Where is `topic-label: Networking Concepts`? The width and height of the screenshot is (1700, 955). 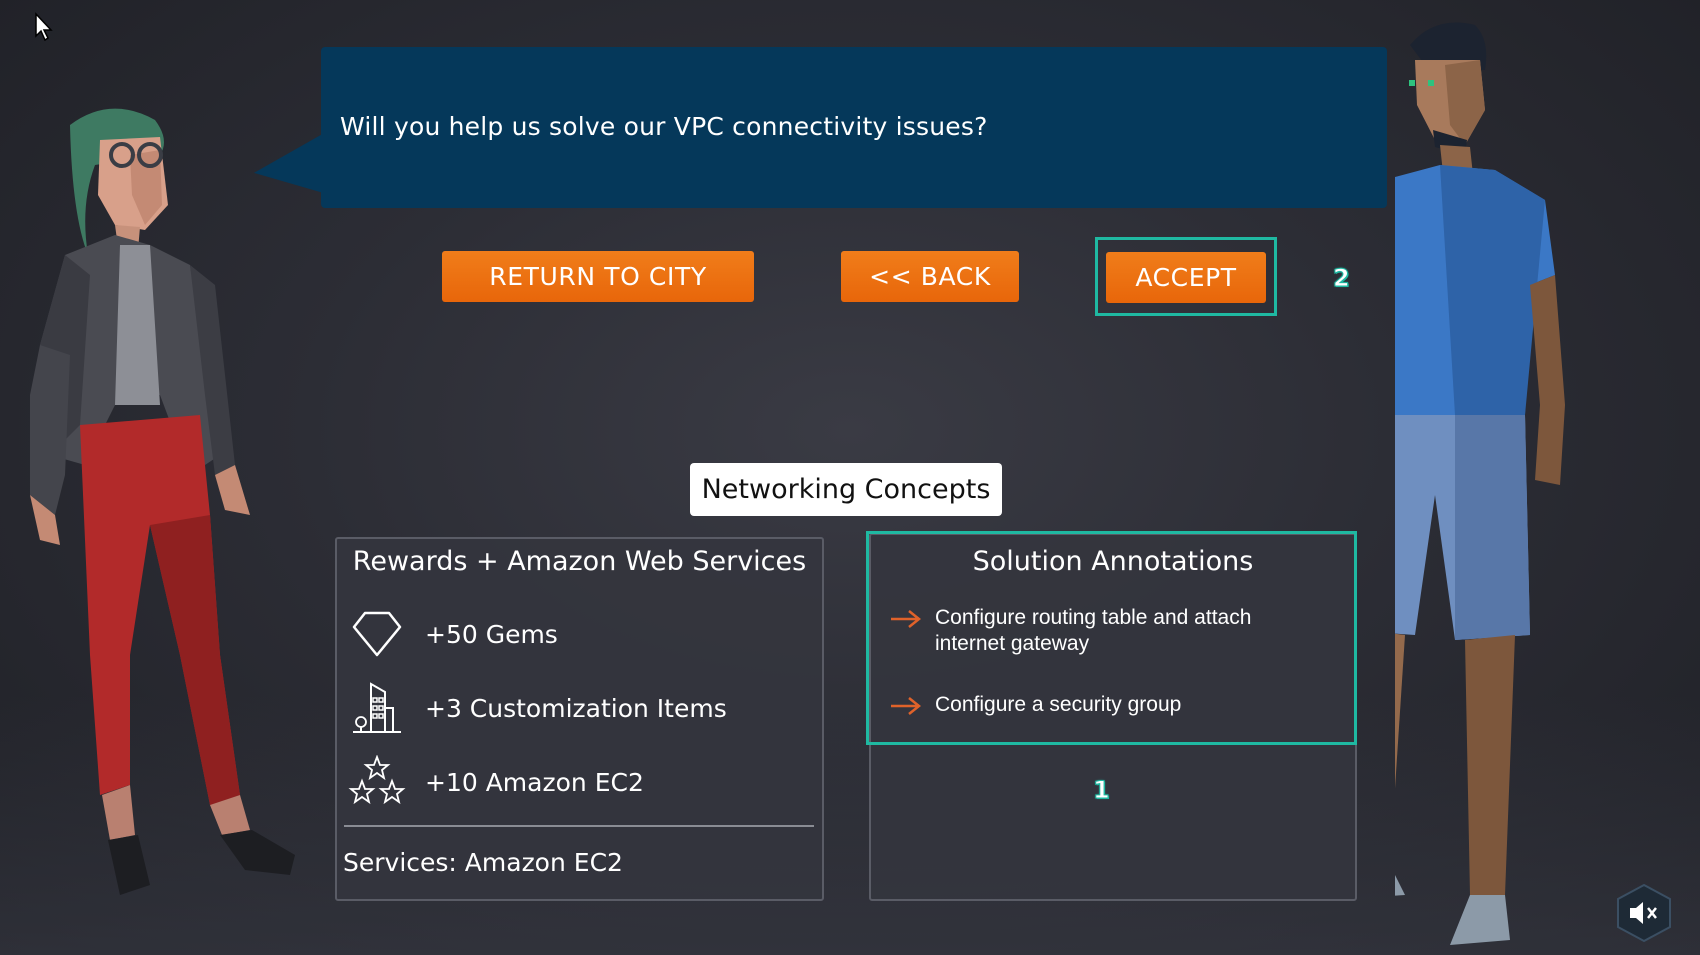
topic-label: Networking Concepts is located at coordinates (846, 489).